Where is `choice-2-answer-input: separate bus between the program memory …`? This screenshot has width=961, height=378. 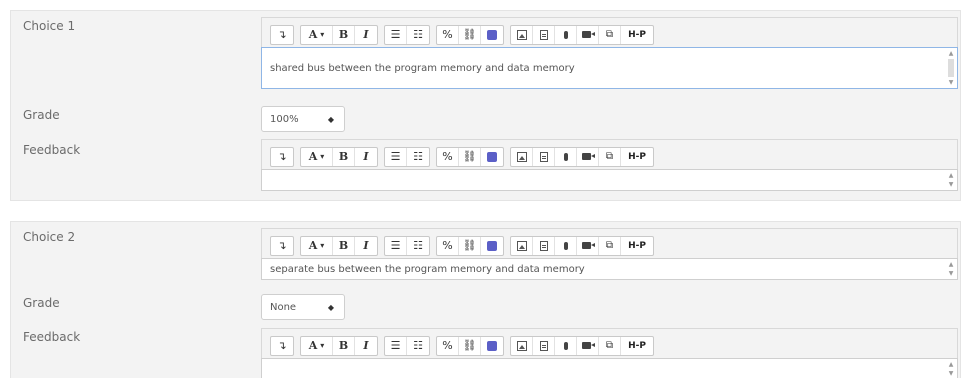 choice-2-answer-input: separate bus between the program memory … is located at coordinates (609, 269).